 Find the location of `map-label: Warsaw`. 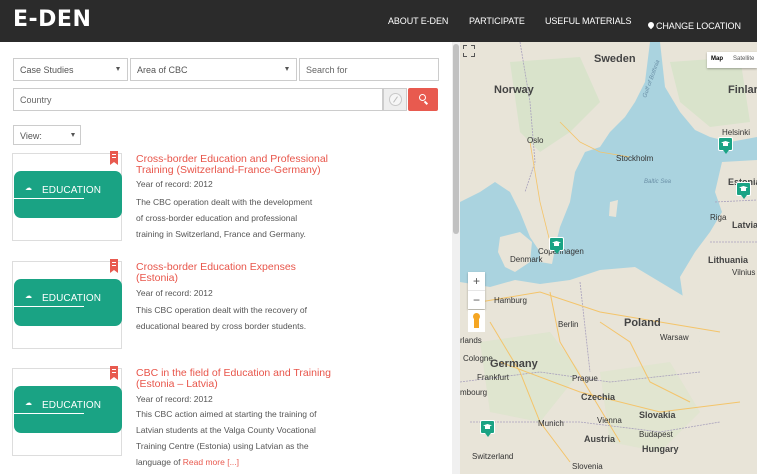

map-label: Warsaw is located at coordinates (674, 337).